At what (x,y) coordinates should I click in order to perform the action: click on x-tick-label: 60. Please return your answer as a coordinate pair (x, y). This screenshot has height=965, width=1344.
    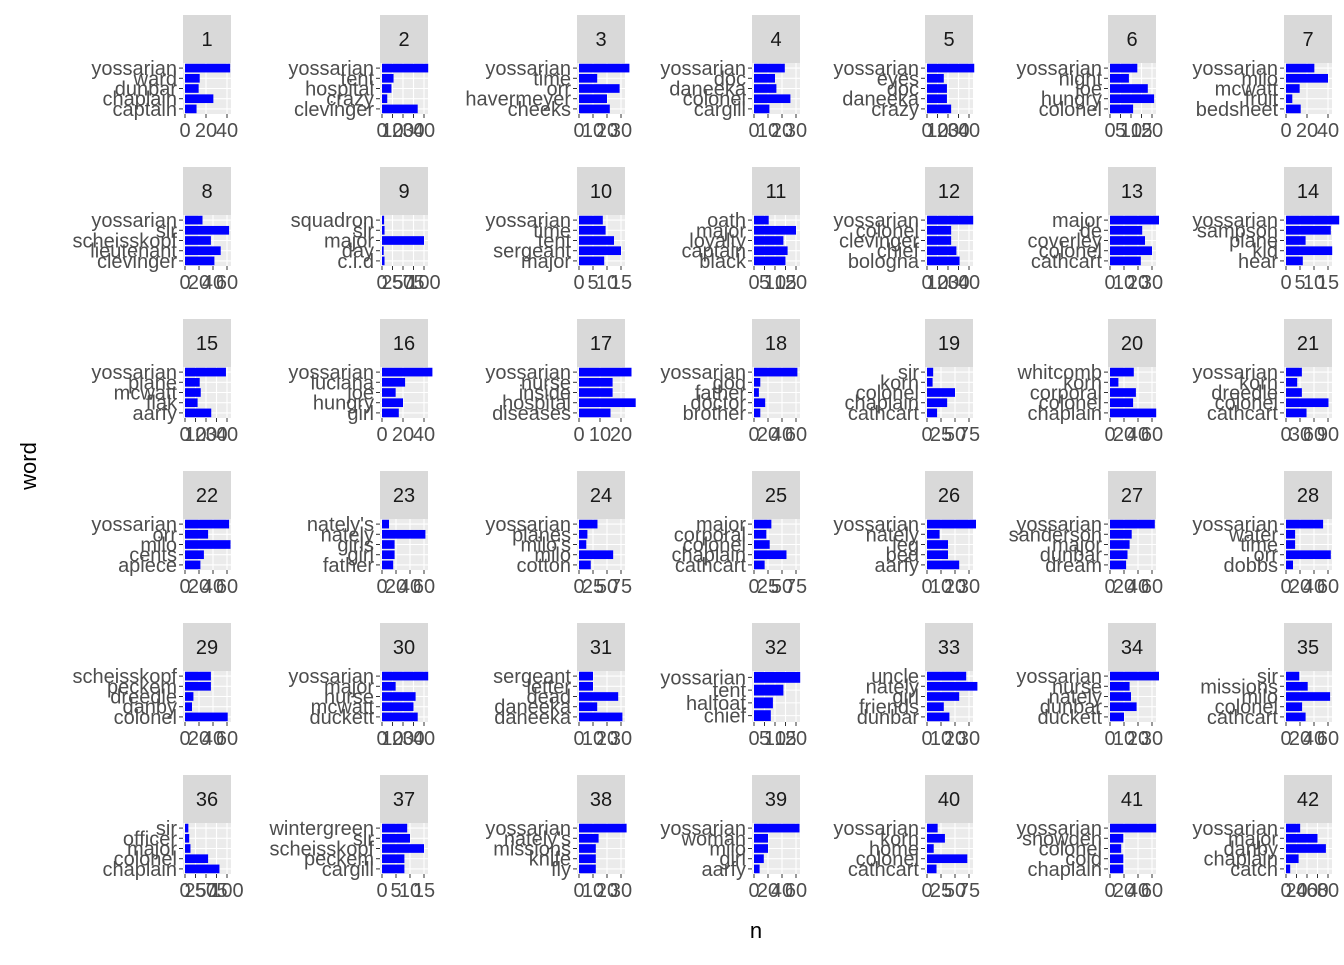
    Looking at the image, I should click on (796, 891).